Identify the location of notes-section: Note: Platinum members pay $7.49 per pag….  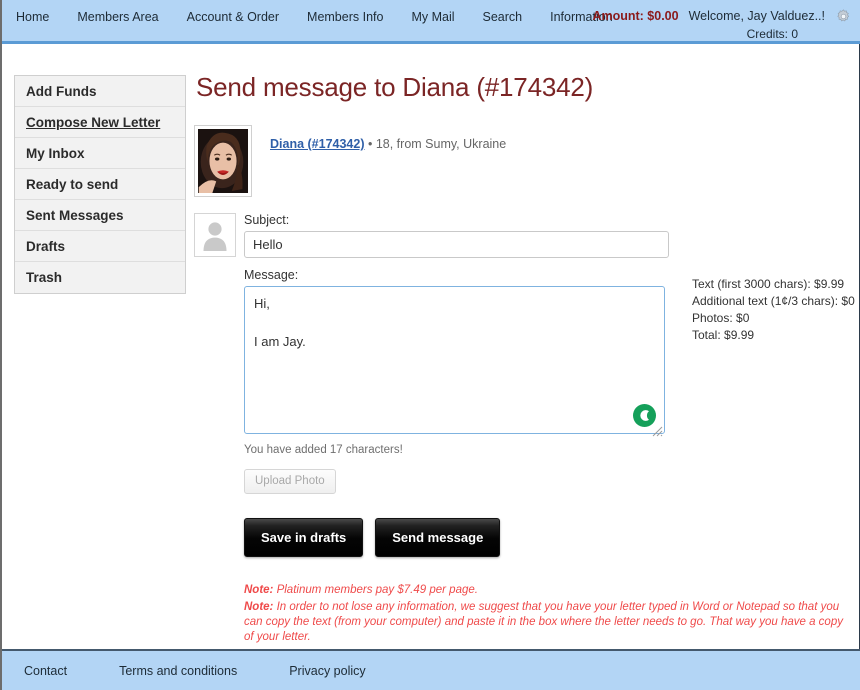
(544, 614).